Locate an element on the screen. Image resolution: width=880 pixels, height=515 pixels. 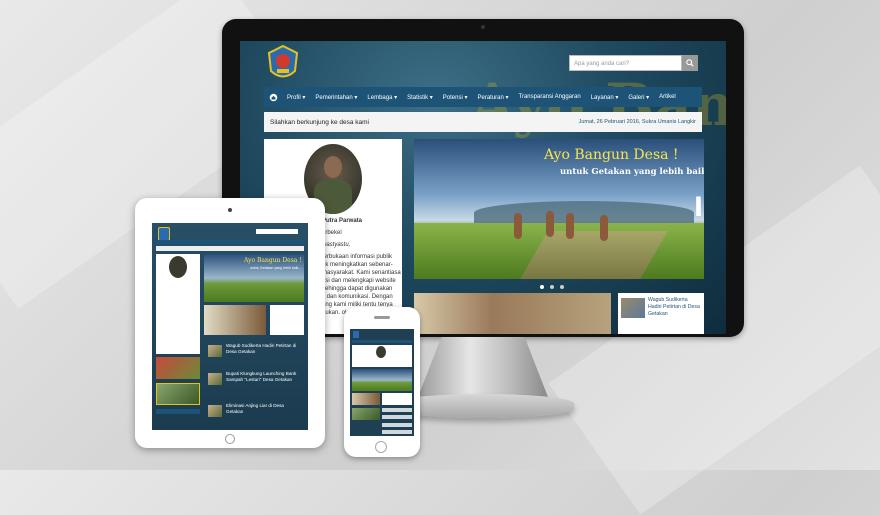
nav-item-potensi: Potensi ▾ is located at coordinates (455, 97).